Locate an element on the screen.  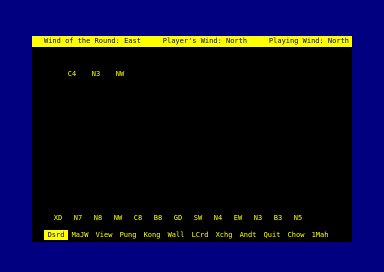
menu-item-wall: Wall is located at coordinates (176, 235).